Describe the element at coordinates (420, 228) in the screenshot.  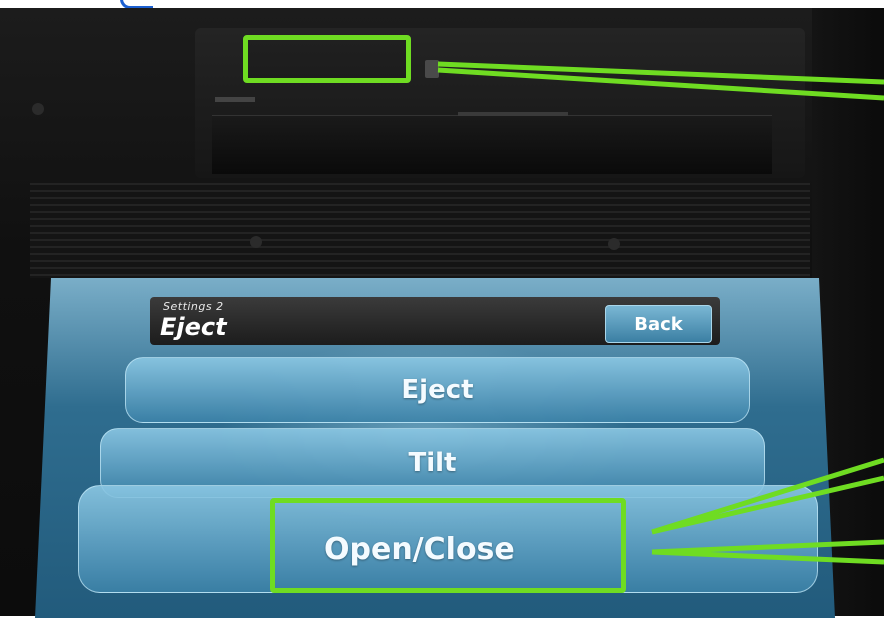
I see `vent-grille` at that location.